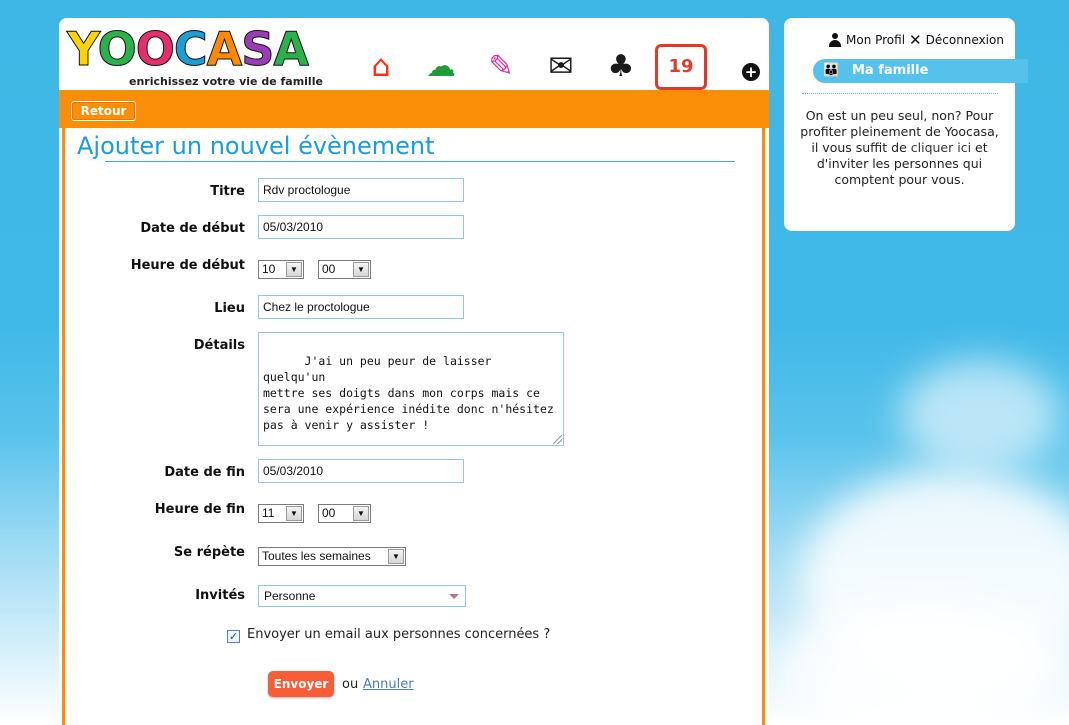 The image size is (1069, 725). I want to click on heure-debut-hour-value: 10, so click(269, 269).